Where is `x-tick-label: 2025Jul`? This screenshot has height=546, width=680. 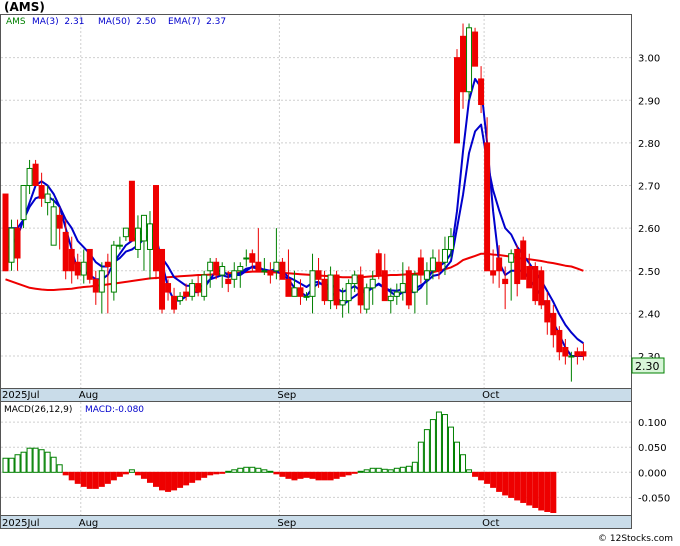 x-tick-label: 2025Jul is located at coordinates (21, 523).